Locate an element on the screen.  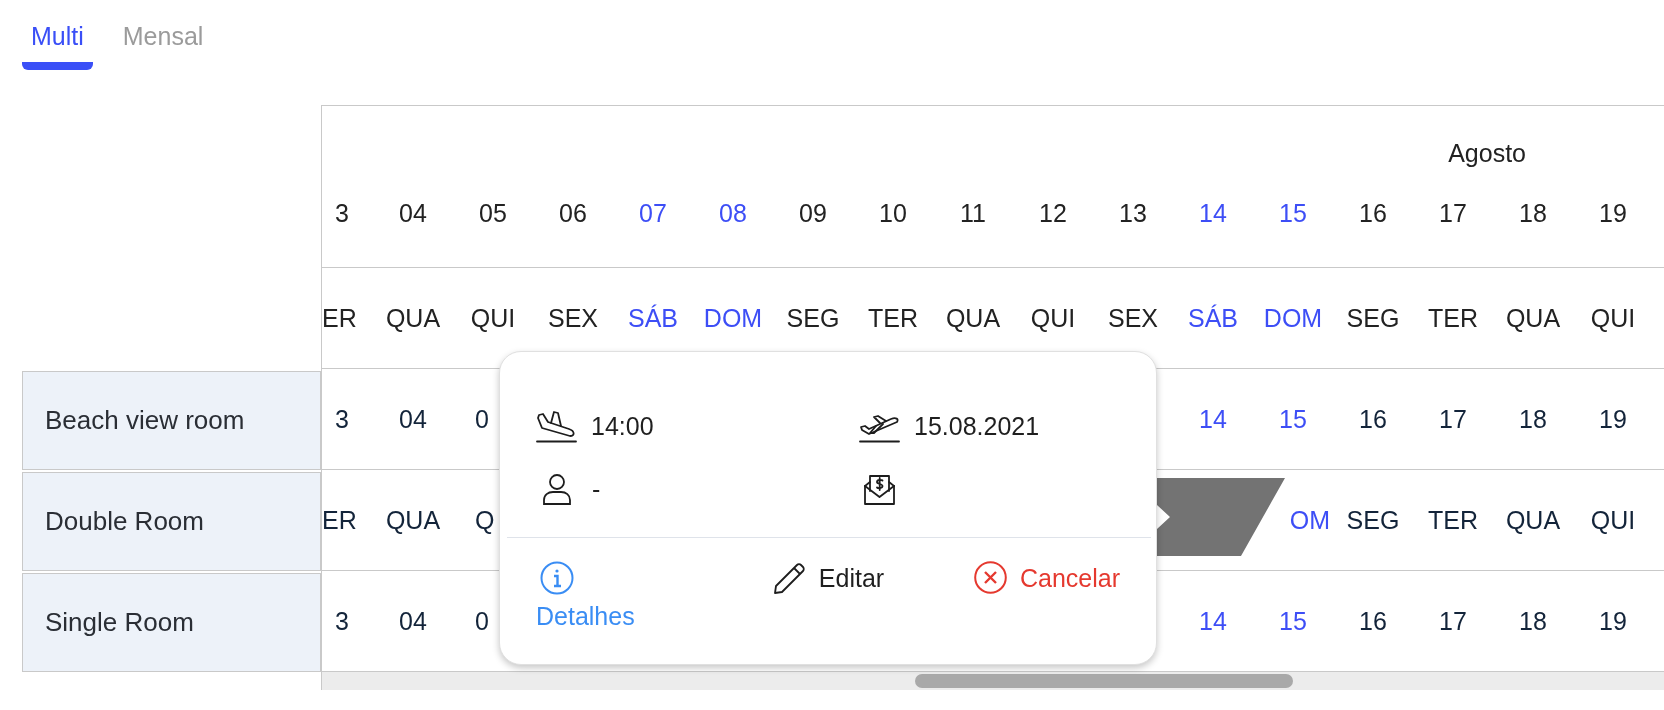
date-label: 04 is located at coordinates (413, 212).